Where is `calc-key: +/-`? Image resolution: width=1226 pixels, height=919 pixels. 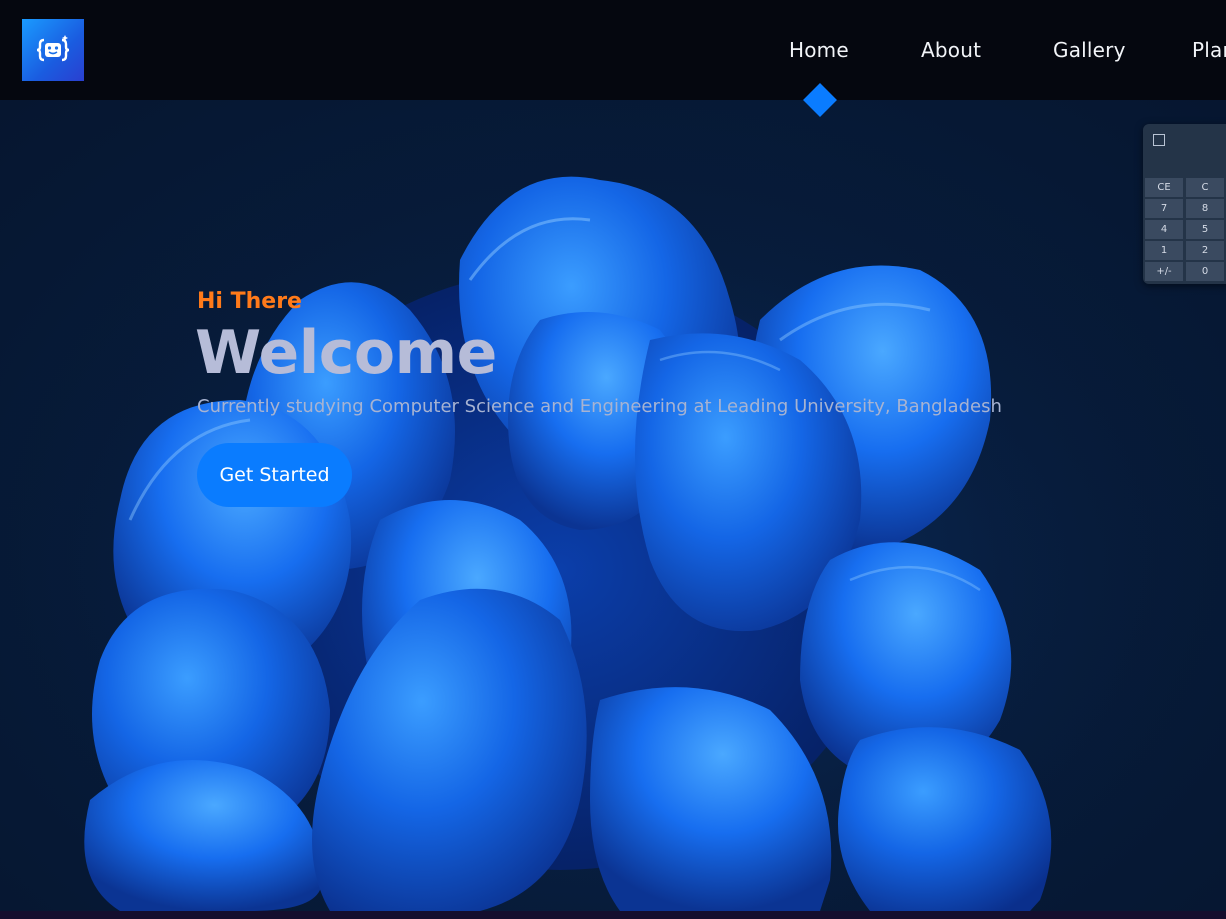
calc-key: +/- is located at coordinates (1164, 271).